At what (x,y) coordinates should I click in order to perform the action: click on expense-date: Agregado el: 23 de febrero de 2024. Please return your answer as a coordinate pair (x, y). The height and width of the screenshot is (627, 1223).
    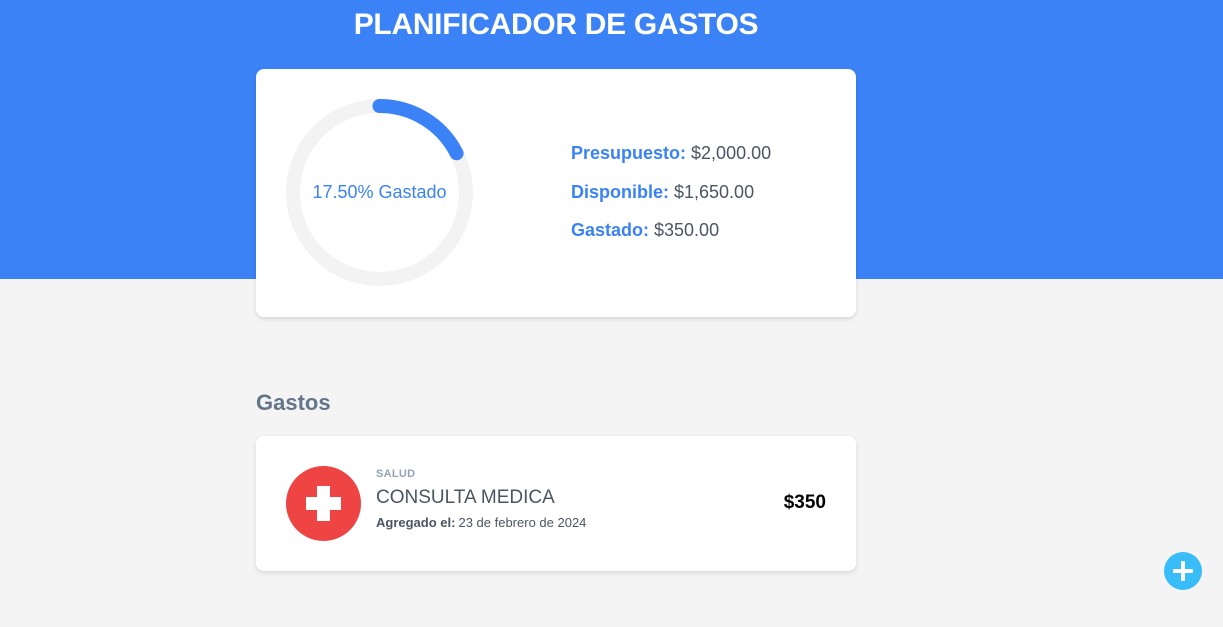
    Looking at the image, I should click on (481, 522).